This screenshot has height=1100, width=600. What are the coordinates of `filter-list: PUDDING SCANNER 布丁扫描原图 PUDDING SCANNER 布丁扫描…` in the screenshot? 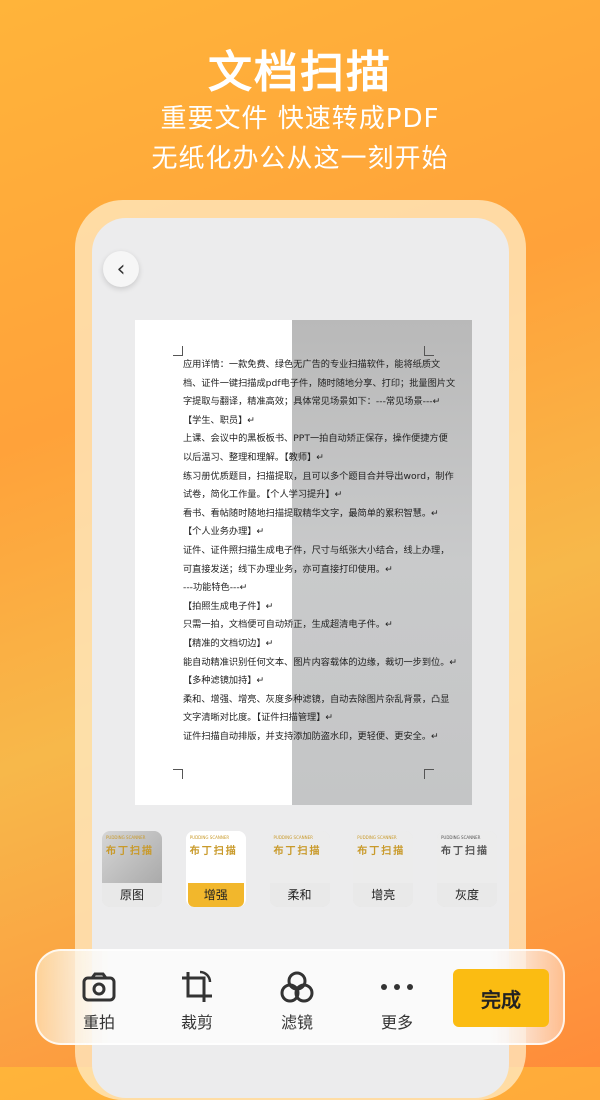 It's located at (299, 869).